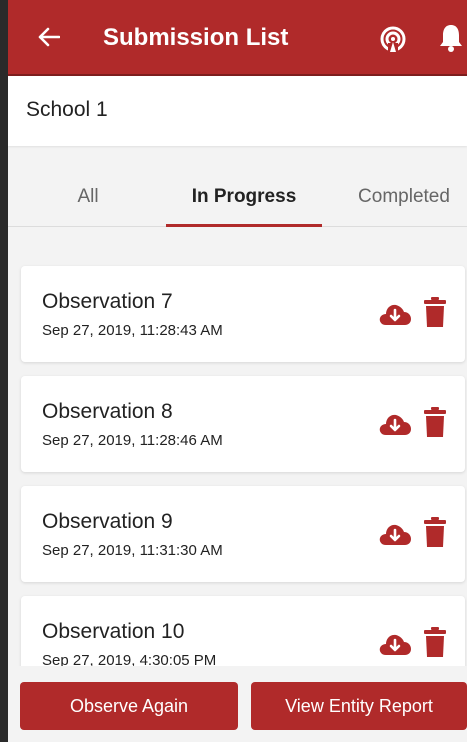  I want to click on submission-date: Sep 27, 2019, 4:30:05 PM, so click(129, 659).